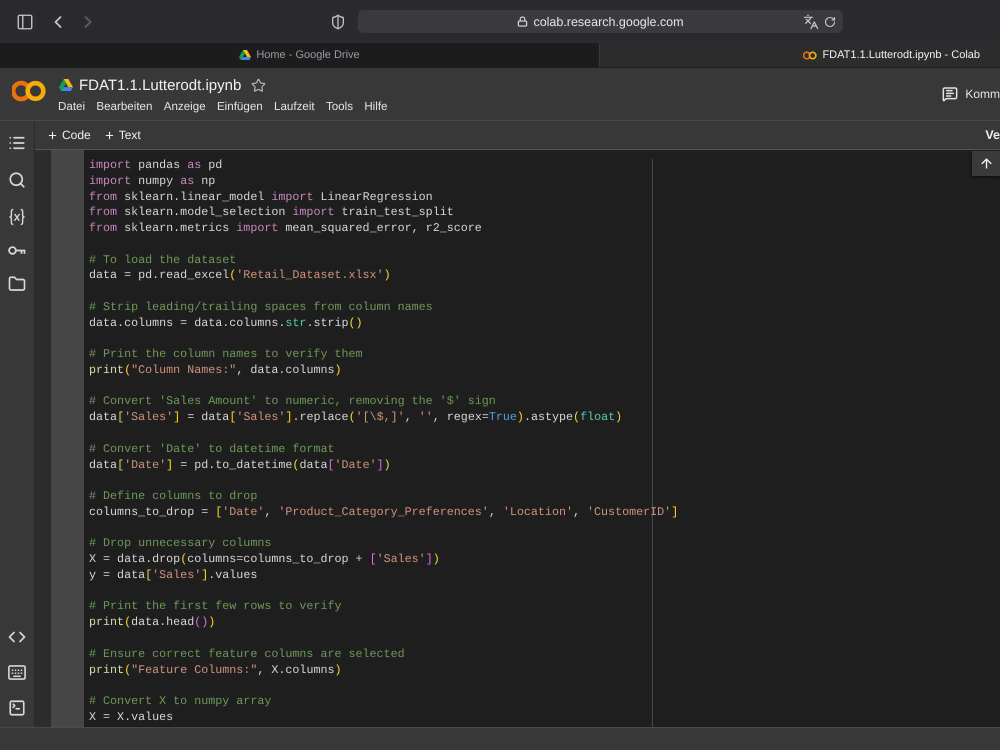 This screenshot has height=750, width=1000. I want to click on code-line: columns_to_drop = ['Date', 'Product_Category_Preferences', 'Location', 'CustomerID'], so click(383, 512).